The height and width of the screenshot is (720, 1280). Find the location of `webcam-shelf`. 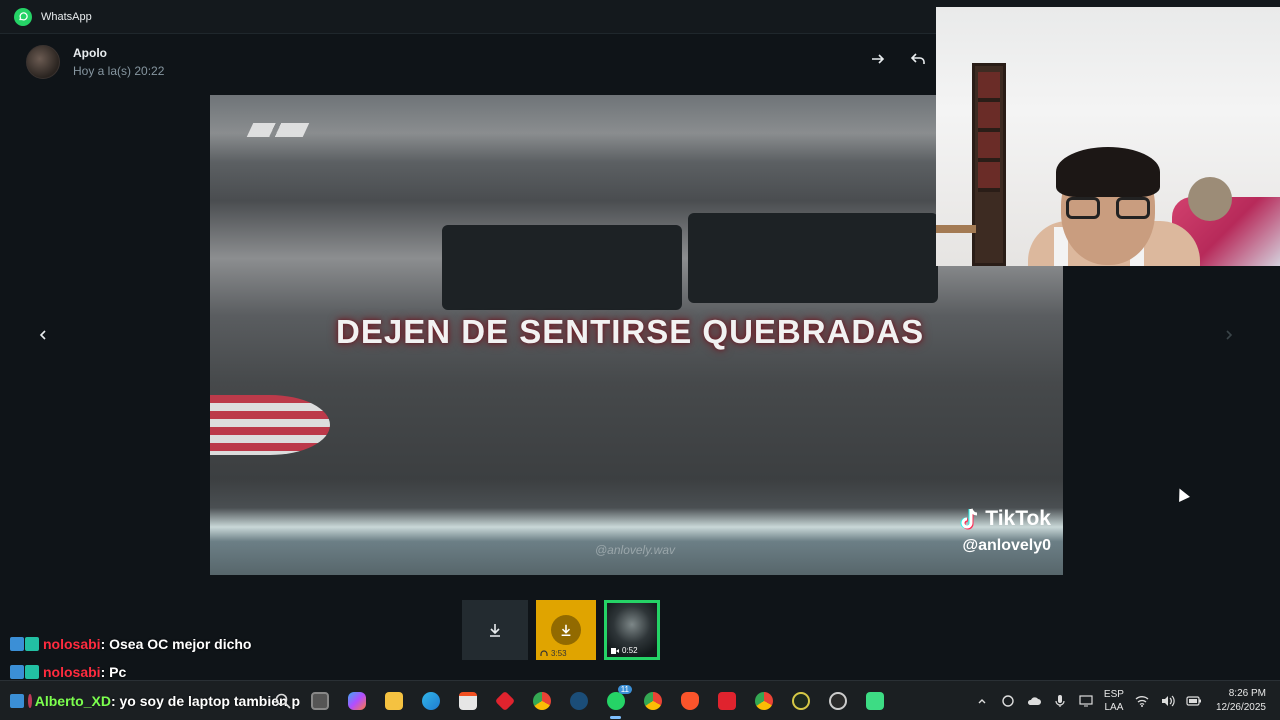

webcam-shelf is located at coordinates (956, 229).